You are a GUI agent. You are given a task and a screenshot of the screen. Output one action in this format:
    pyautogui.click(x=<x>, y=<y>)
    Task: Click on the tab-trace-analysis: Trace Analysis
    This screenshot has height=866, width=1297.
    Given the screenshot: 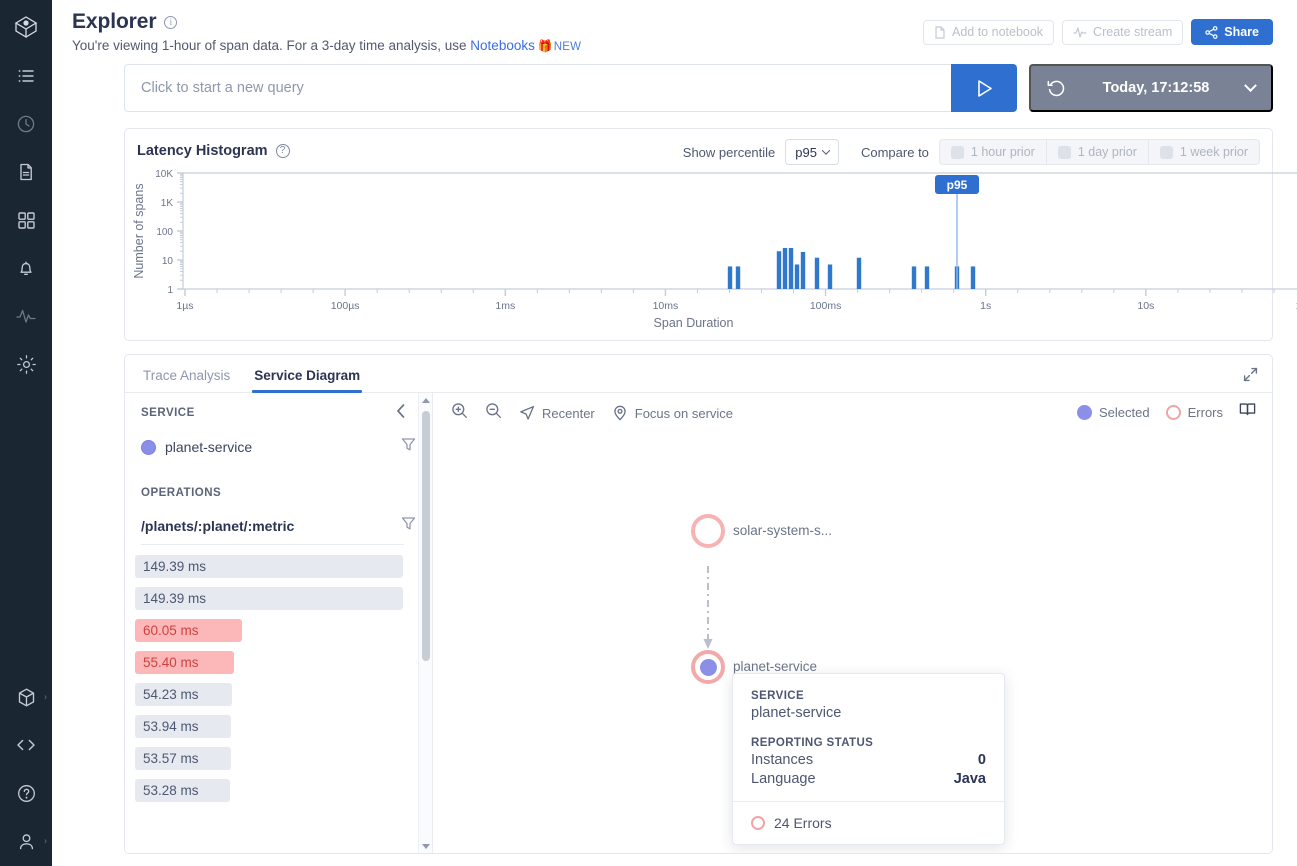 What is the action you would take?
    pyautogui.click(x=186, y=380)
    